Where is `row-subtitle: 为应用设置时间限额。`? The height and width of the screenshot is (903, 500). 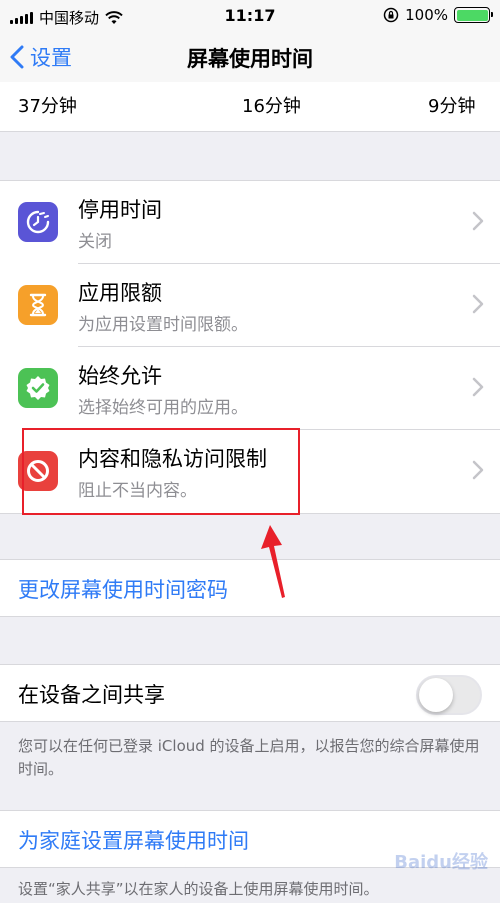 row-subtitle: 为应用设置时间限额。 is located at coordinates (163, 325).